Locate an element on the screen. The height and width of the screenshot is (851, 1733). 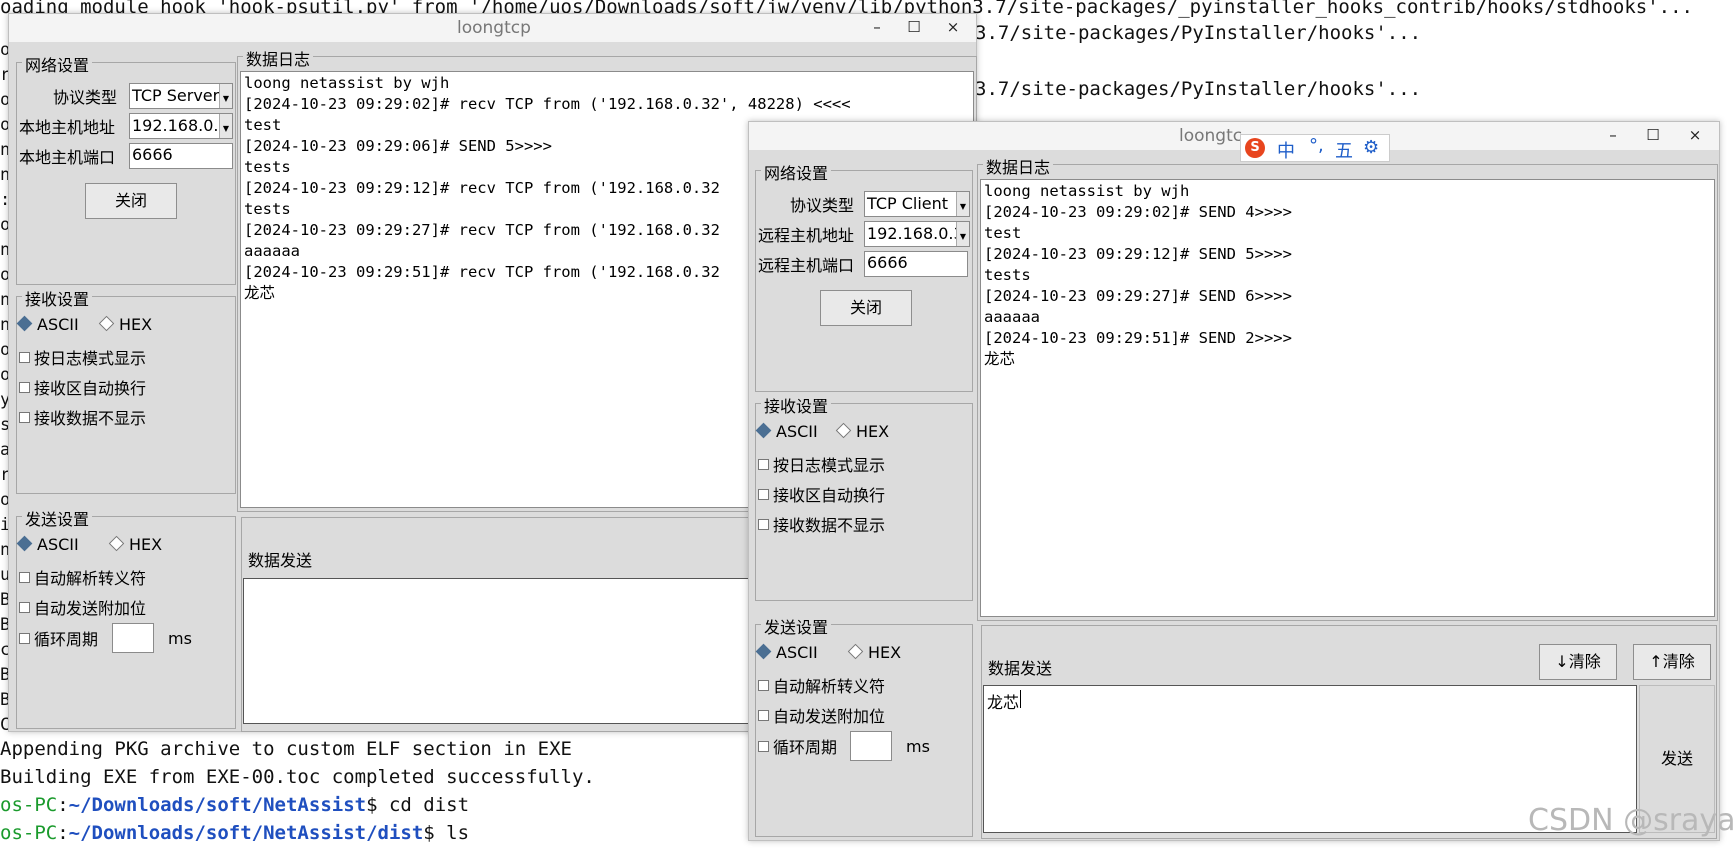
receive-settings-group: 接收设置 ASCII HEX 按日志模式显示 接收区自动换行 接收数据不显示 is located at coordinates (126, 390).